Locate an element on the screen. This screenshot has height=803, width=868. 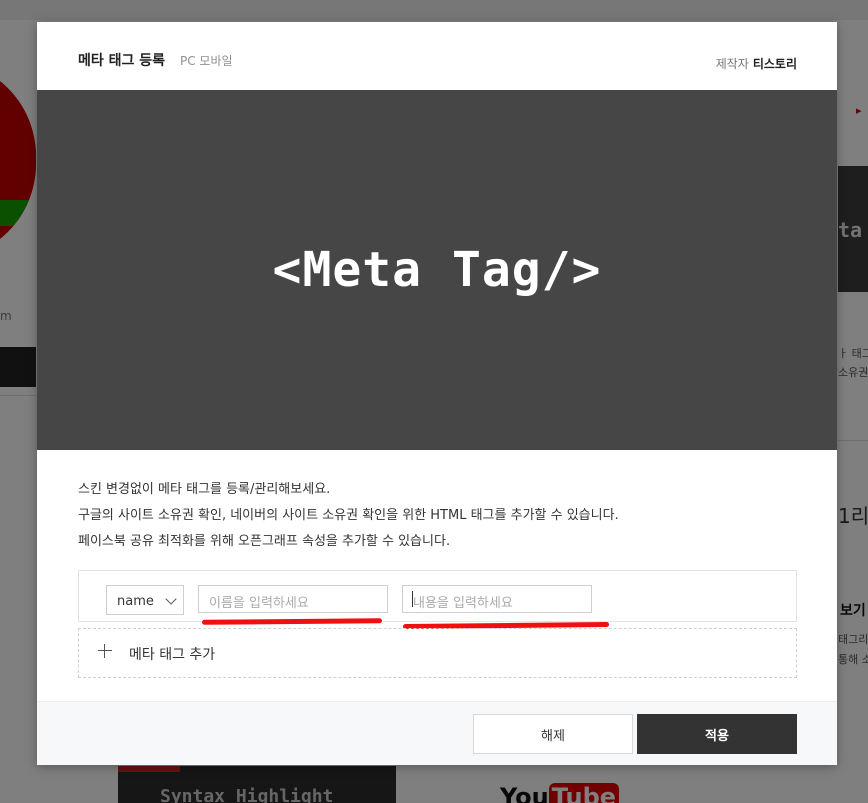
meta-content-placeholder: 내용을 입력하세요 is located at coordinates (463, 603).